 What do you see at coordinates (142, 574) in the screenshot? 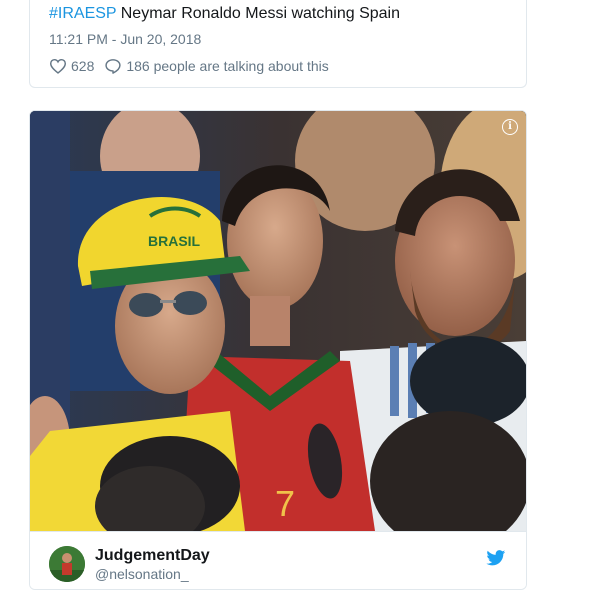
I see `author-handle: @nelsonation_` at bounding box center [142, 574].